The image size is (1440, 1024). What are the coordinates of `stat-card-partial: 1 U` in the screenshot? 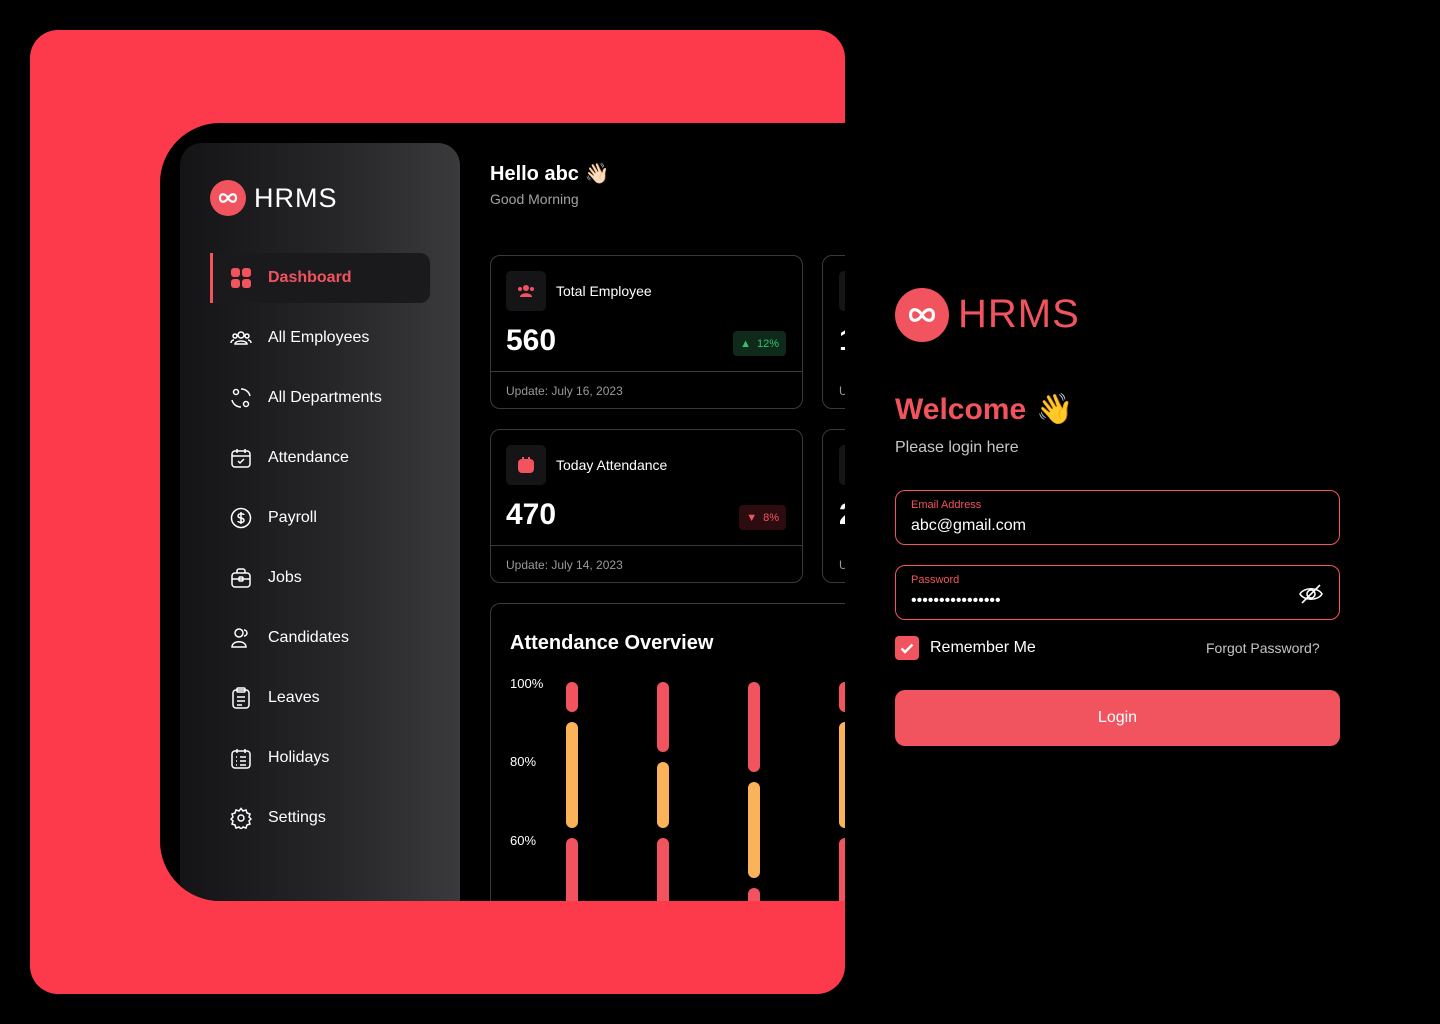 It's located at (833, 332).